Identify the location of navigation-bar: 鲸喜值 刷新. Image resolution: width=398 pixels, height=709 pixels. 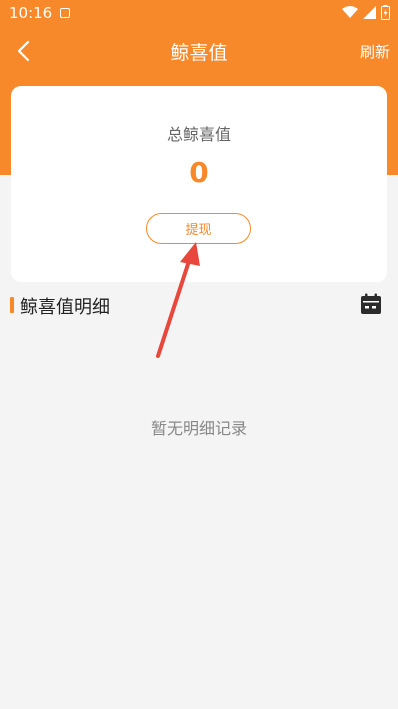
(199, 51).